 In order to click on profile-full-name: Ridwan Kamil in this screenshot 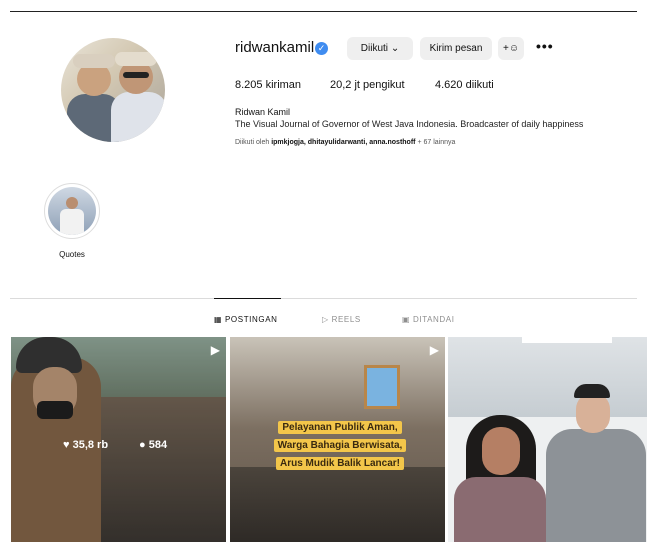, I will do `click(263, 112)`.